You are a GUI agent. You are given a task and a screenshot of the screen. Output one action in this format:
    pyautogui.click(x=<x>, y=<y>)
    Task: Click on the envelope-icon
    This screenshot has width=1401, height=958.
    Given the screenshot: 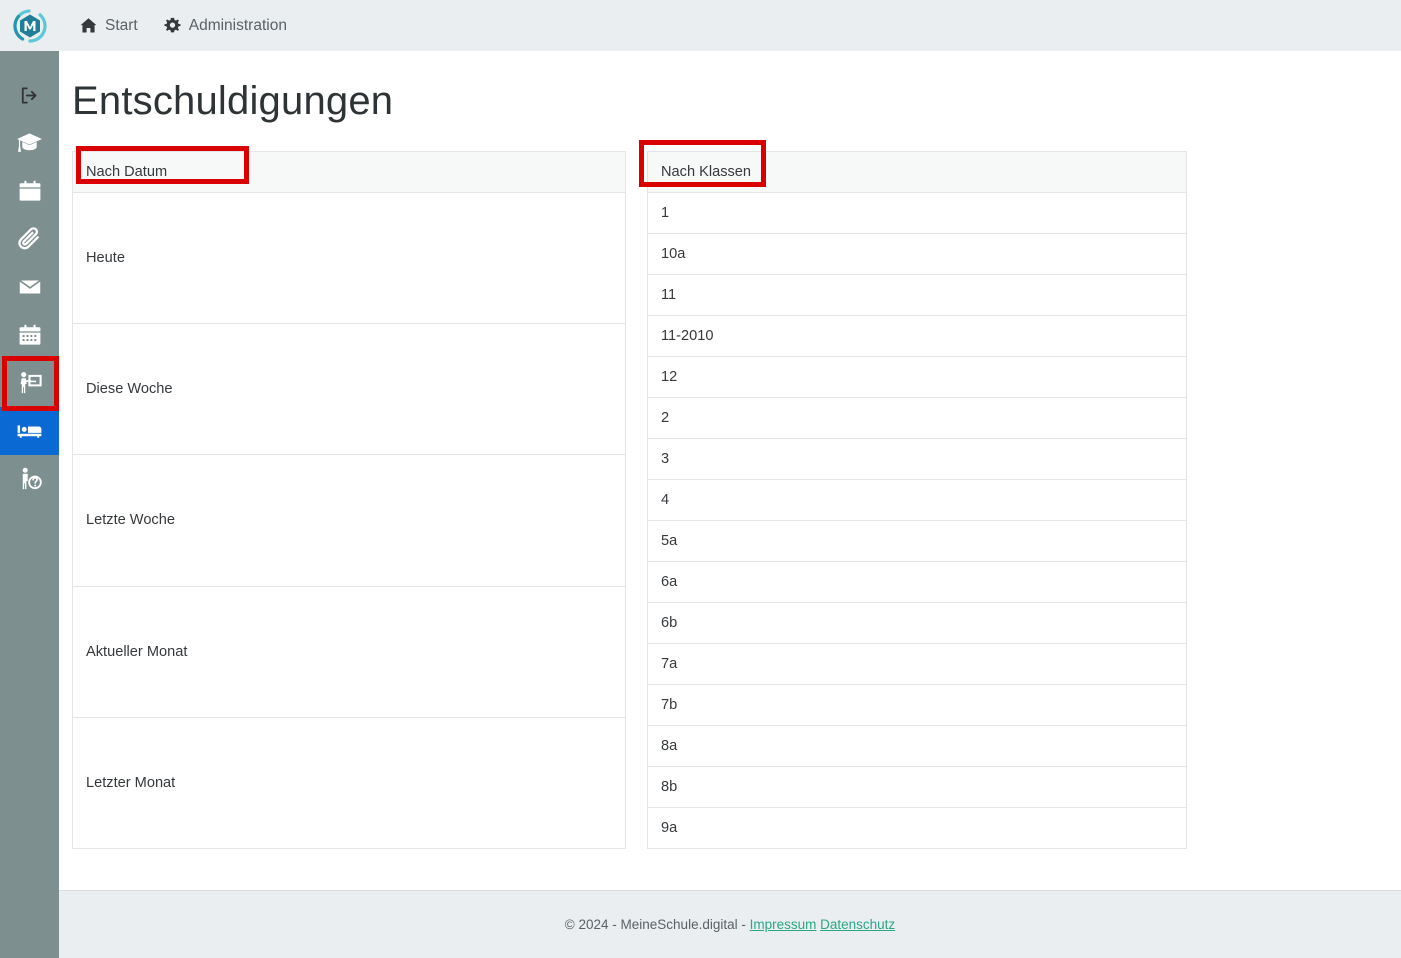 What is the action you would take?
    pyautogui.click(x=30, y=287)
    